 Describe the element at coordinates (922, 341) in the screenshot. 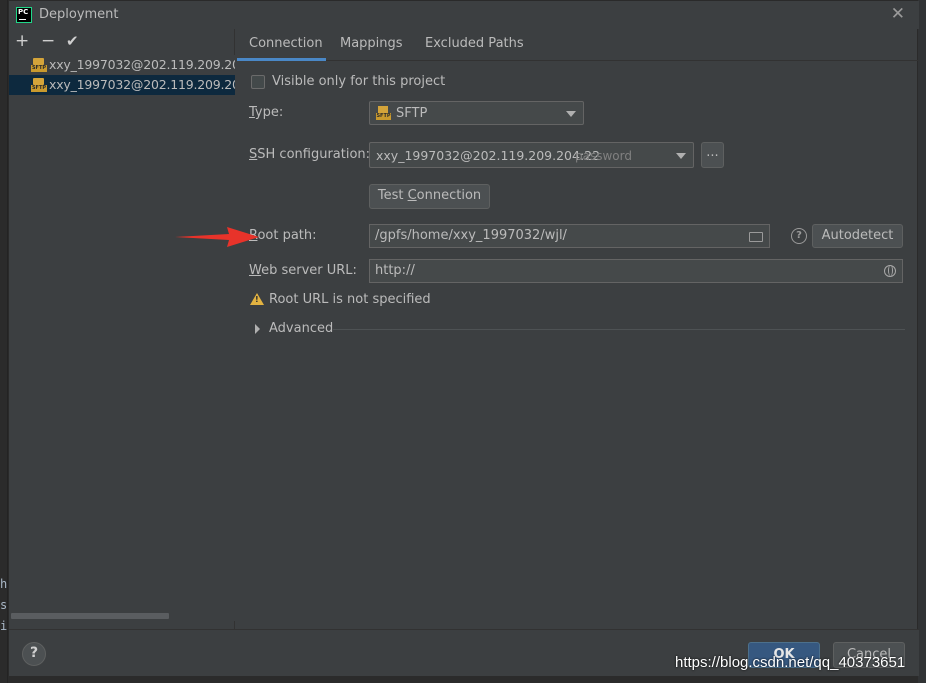

I see `background-editor-right` at that location.